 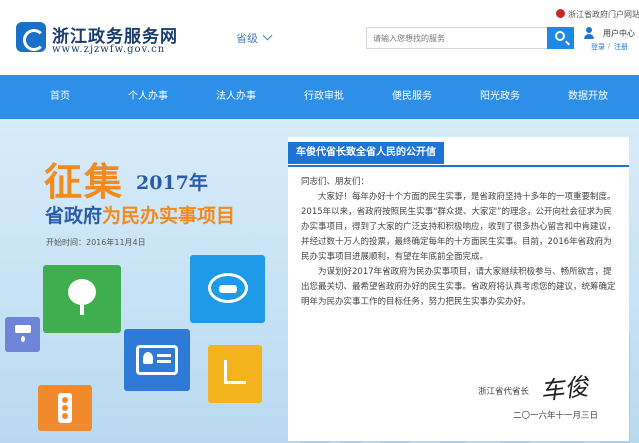 I want to click on main-nav: 首页 个人办事 法人办事 行政审批 便民服务 阳光政务 数据开放, so click(x=319, y=97).